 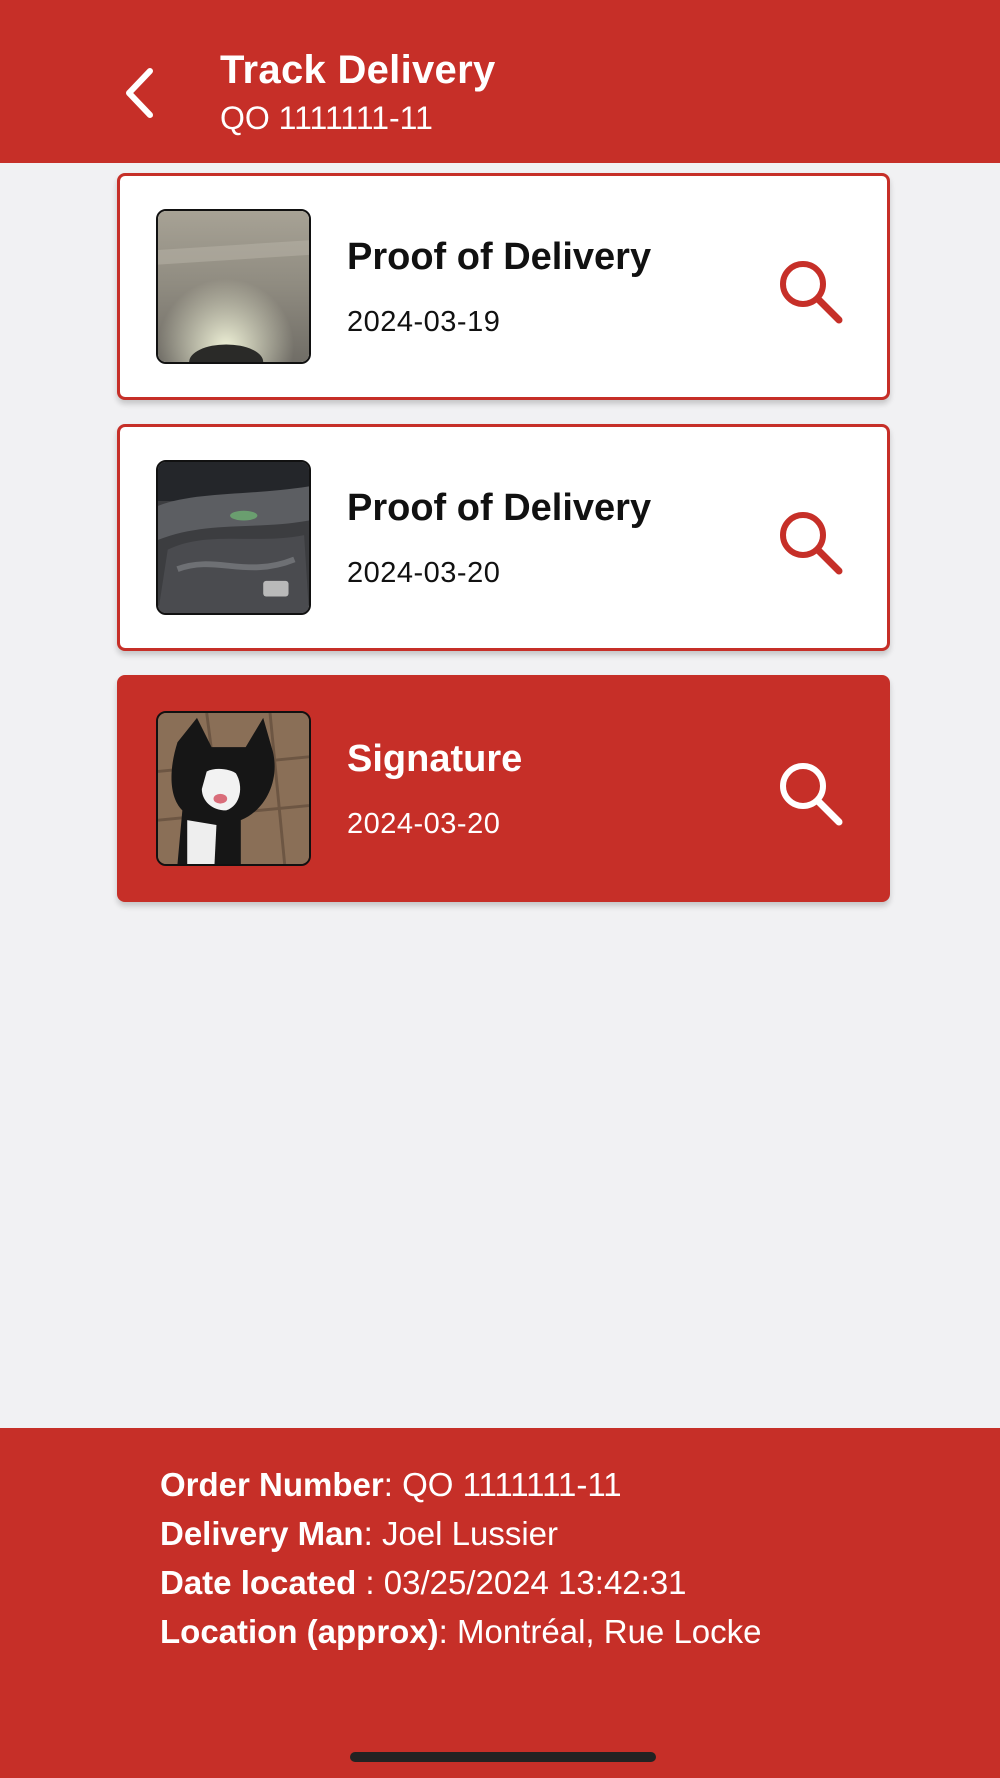 What do you see at coordinates (435, 759) in the screenshot?
I see `card-title: Signature` at bounding box center [435, 759].